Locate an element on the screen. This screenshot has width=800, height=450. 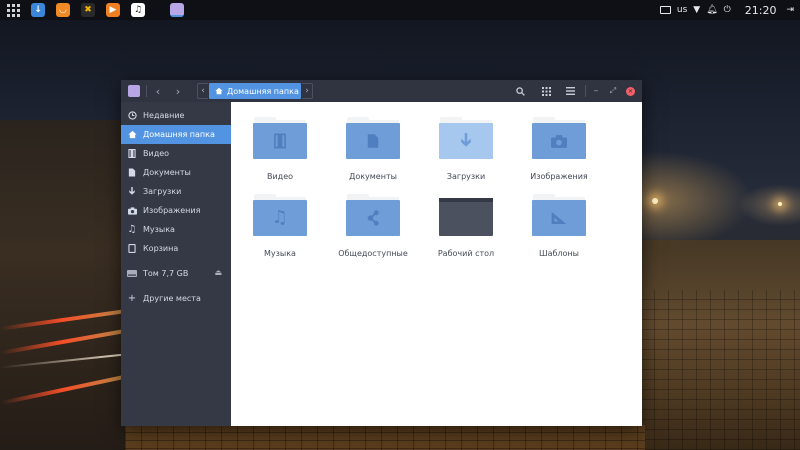
app-grid-icon is located at coordinates (13, 10).